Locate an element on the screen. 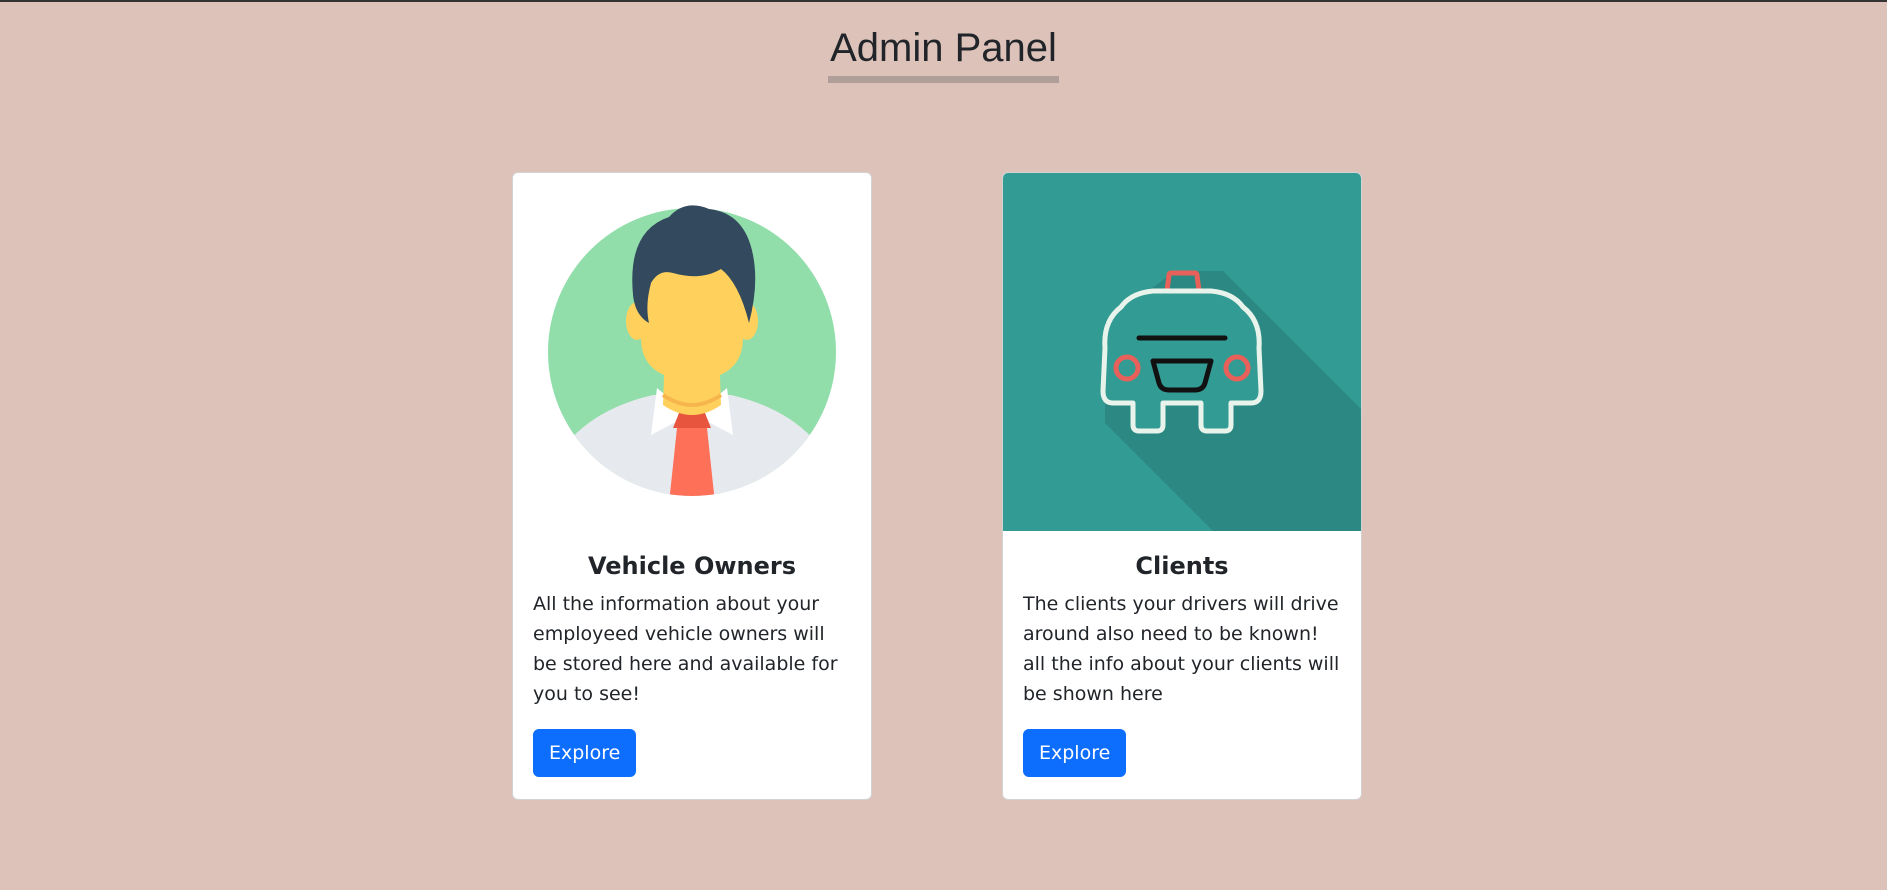  taxi-car-icon is located at coordinates (1182, 352).